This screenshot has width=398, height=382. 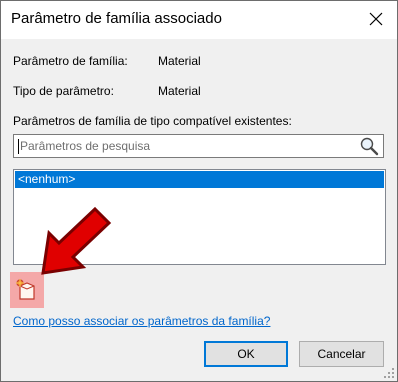 I want to click on cancel-button: Cancelar, so click(x=341, y=354).